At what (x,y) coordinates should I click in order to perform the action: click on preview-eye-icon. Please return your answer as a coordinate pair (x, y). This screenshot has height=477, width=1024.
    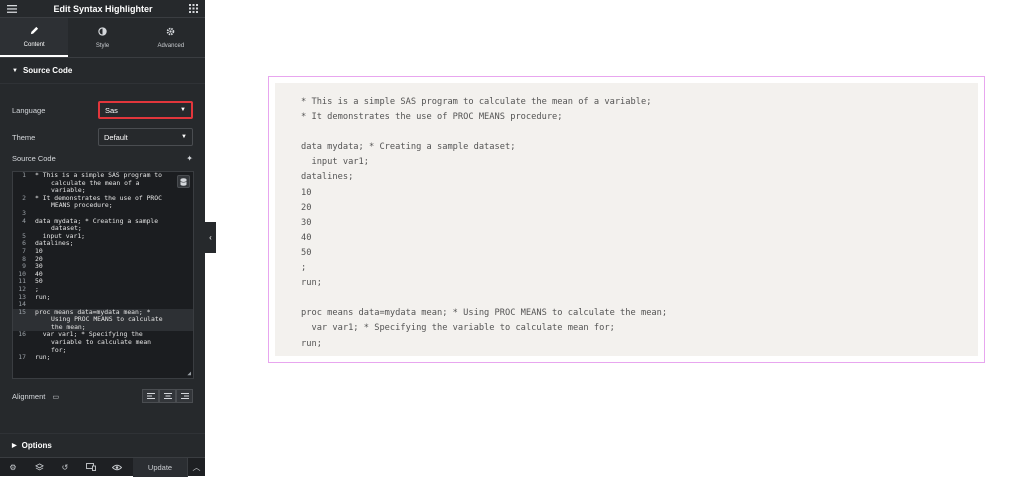
    Looking at the image, I should click on (117, 467).